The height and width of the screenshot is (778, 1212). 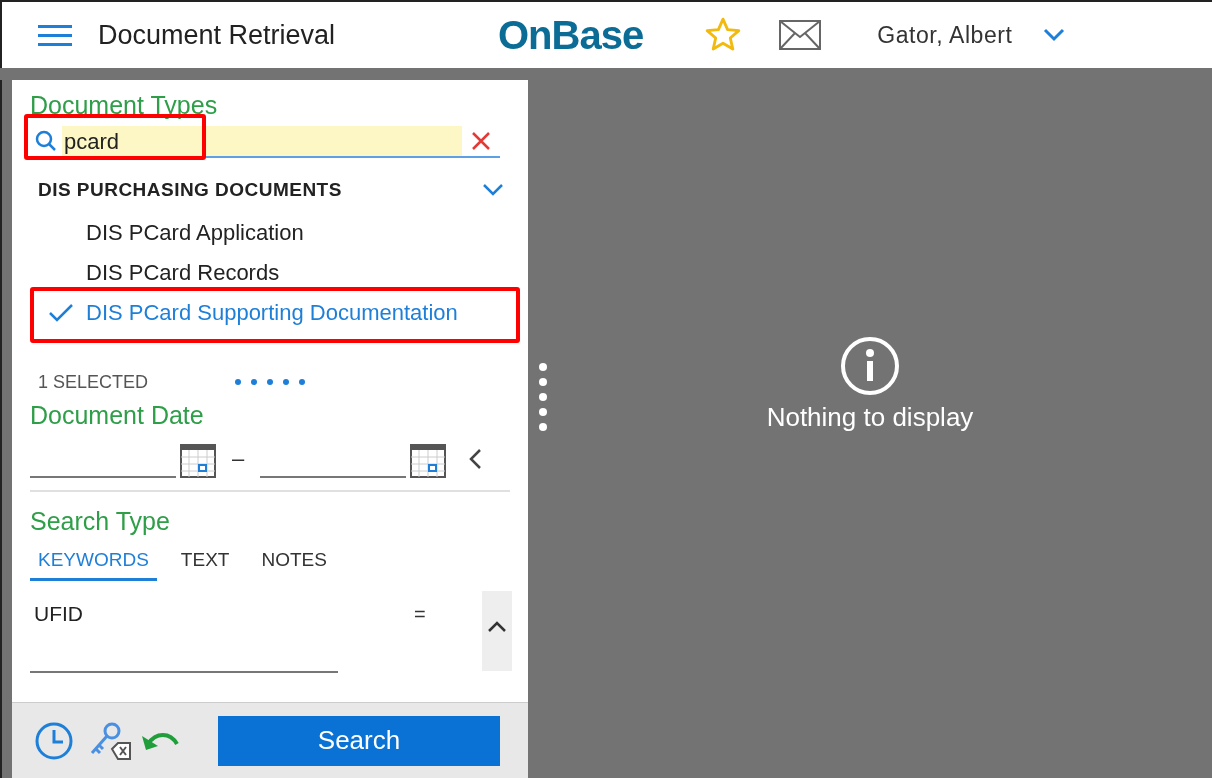 What do you see at coordinates (960, 35) in the screenshot?
I see `user-name: Gator, Albert` at bounding box center [960, 35].